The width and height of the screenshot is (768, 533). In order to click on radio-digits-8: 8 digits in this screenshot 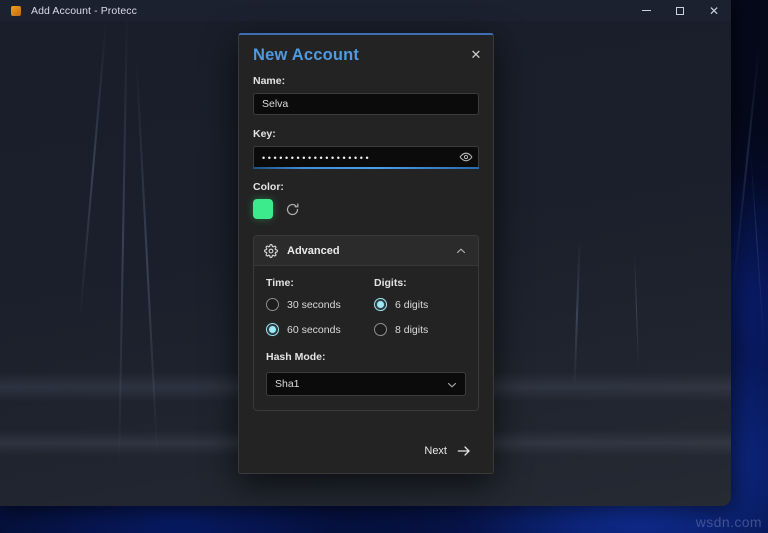, I will do `click(420, 329)`.